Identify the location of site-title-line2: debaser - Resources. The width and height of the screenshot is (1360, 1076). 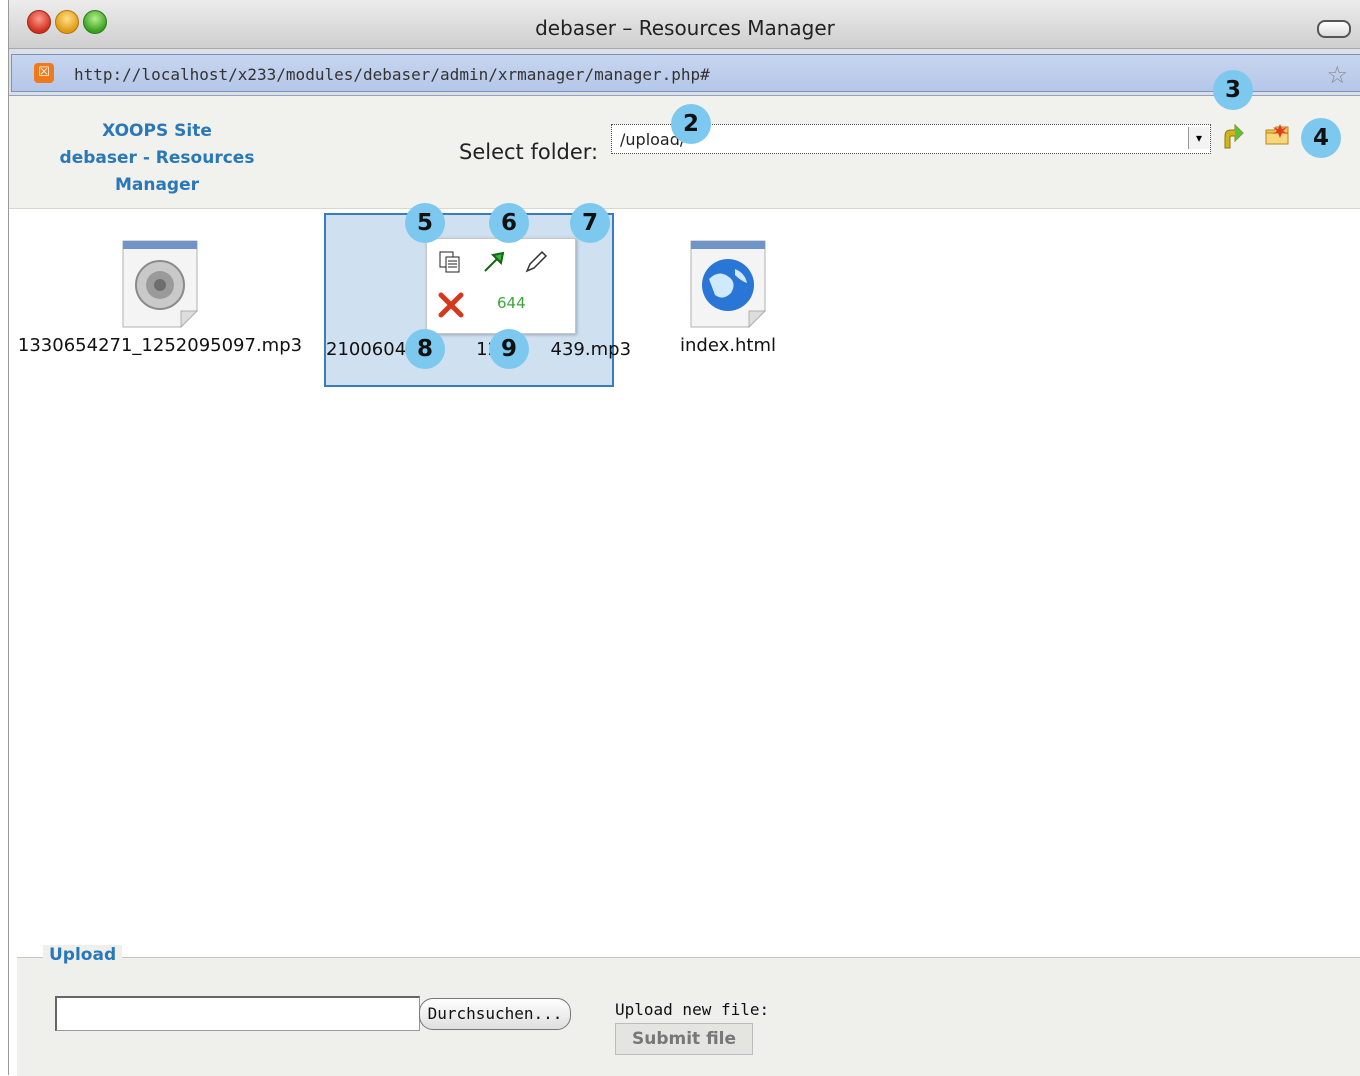
(157, 158).